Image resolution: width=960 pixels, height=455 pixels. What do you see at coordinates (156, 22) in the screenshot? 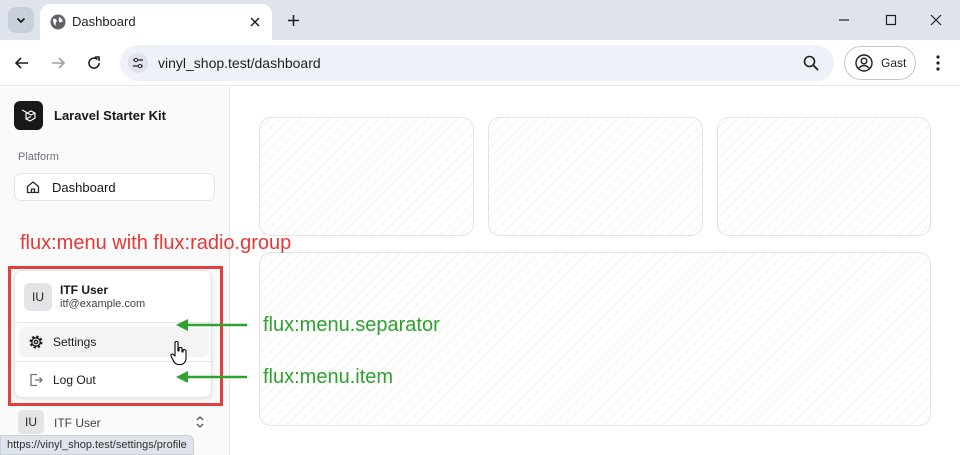
I see `tab-dashboard: Dashboard` at bounding box center [156, 22].